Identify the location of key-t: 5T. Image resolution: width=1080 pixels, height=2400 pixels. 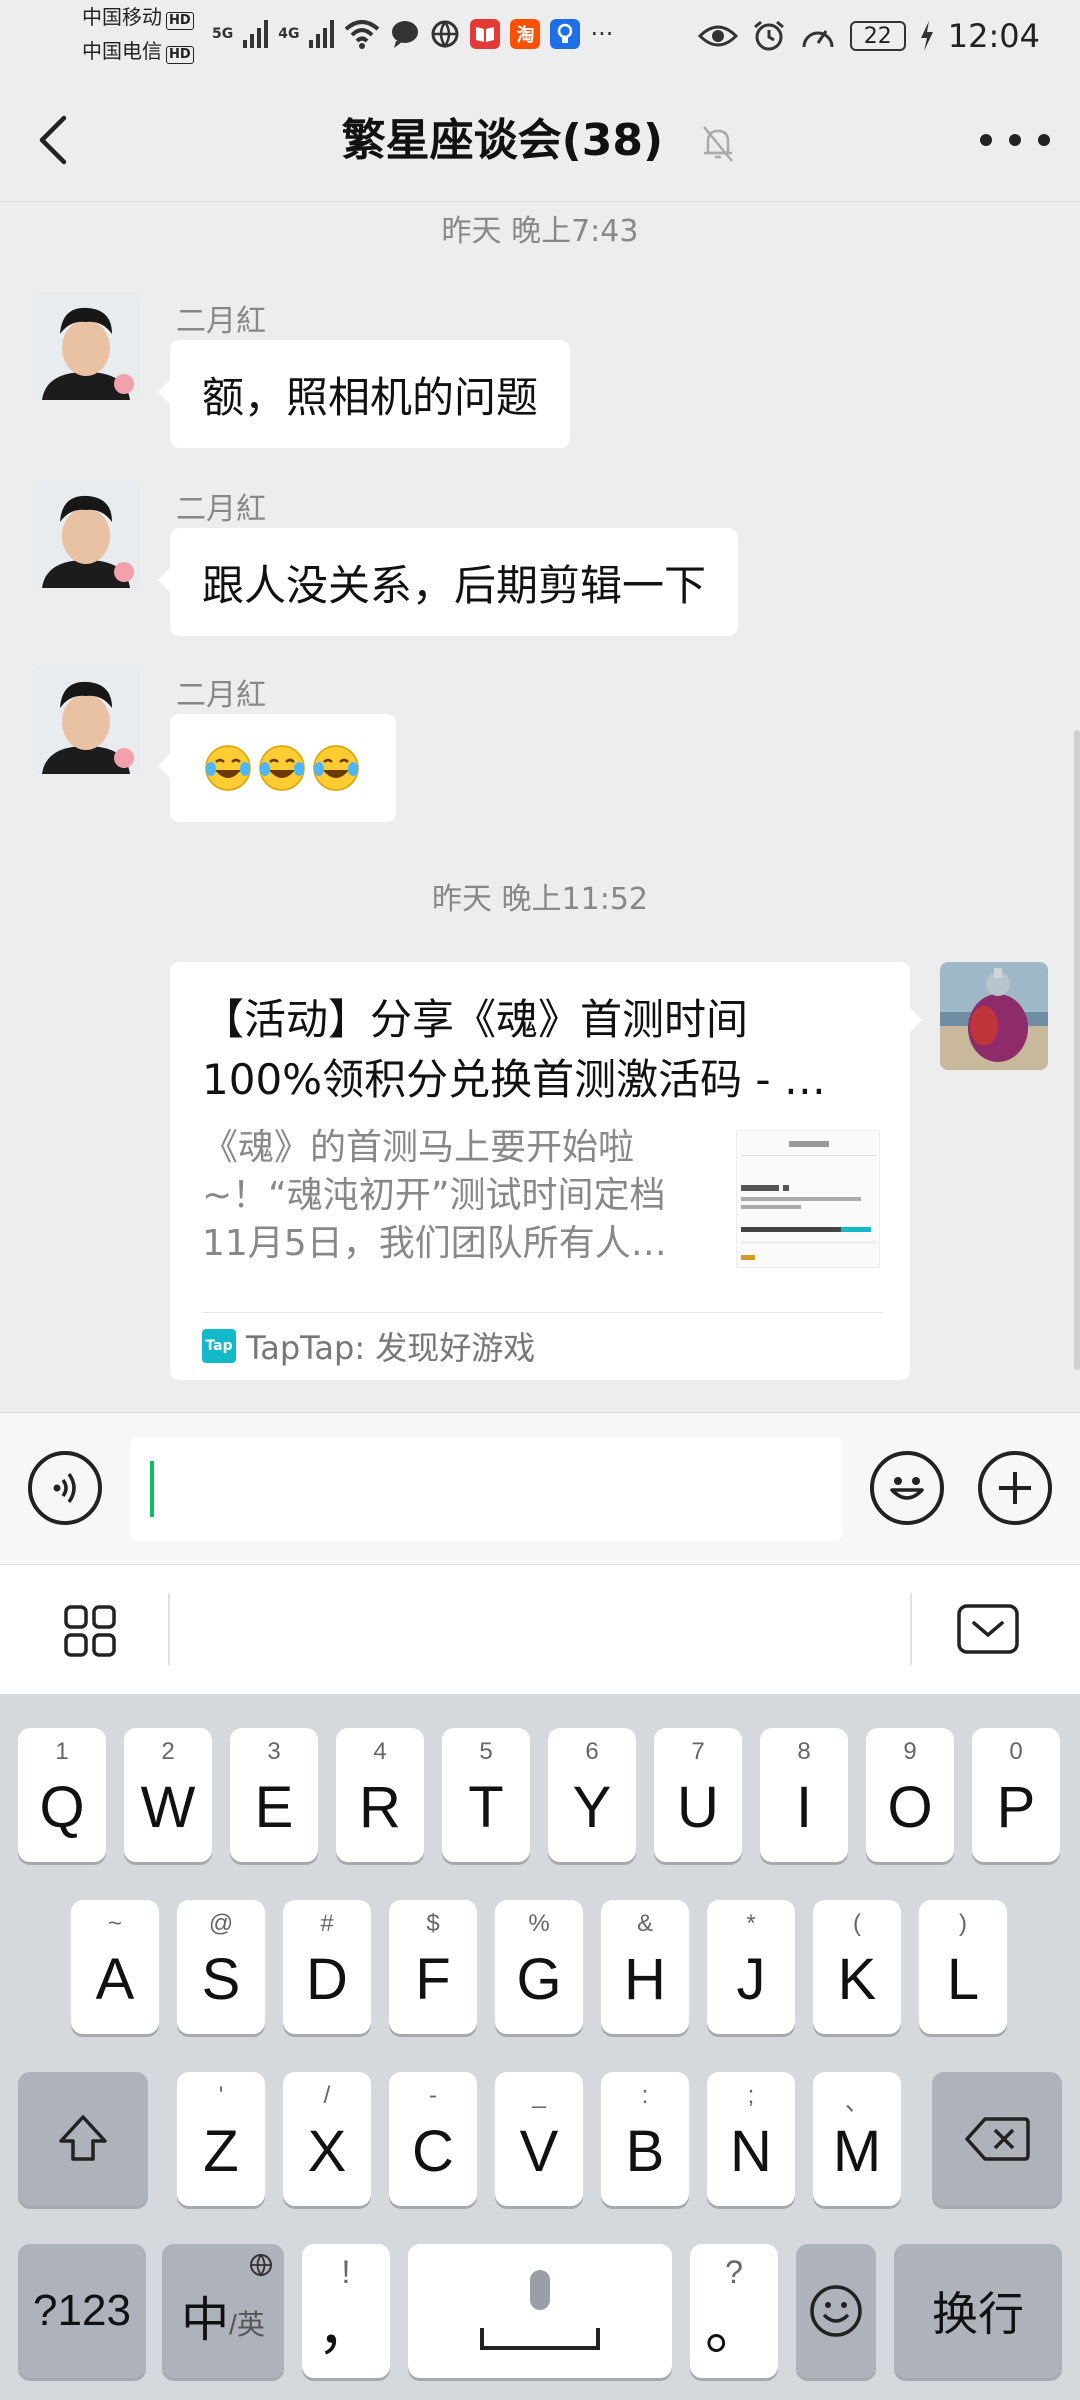
(486, 1795).